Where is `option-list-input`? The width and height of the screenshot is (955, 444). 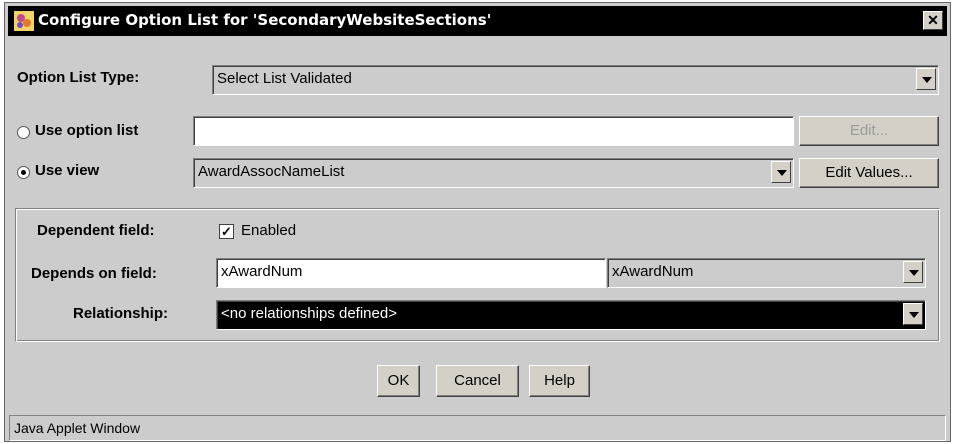 option-list-input is located at coordinates (493, 131).